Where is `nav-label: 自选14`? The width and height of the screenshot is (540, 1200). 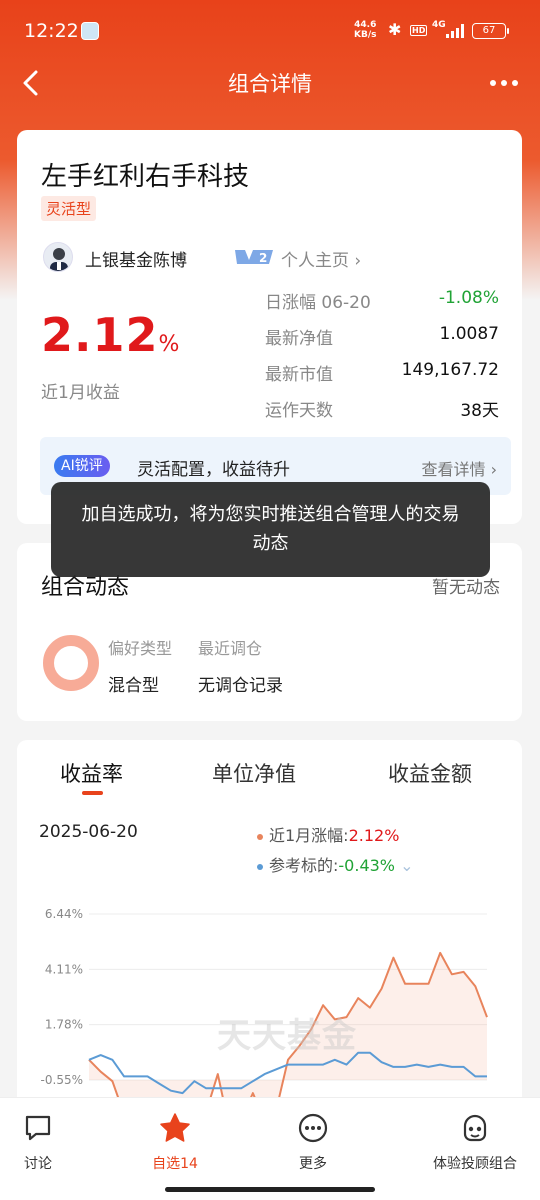 nav-label: 自选14 is located at coordinates (175, 1164).